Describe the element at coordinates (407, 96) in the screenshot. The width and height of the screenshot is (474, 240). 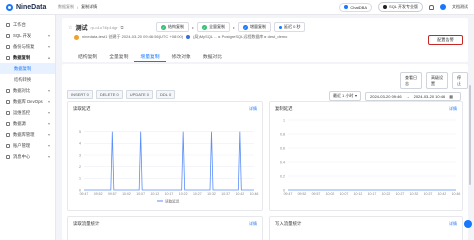
I see `arrow-right-icon: →` at that location.